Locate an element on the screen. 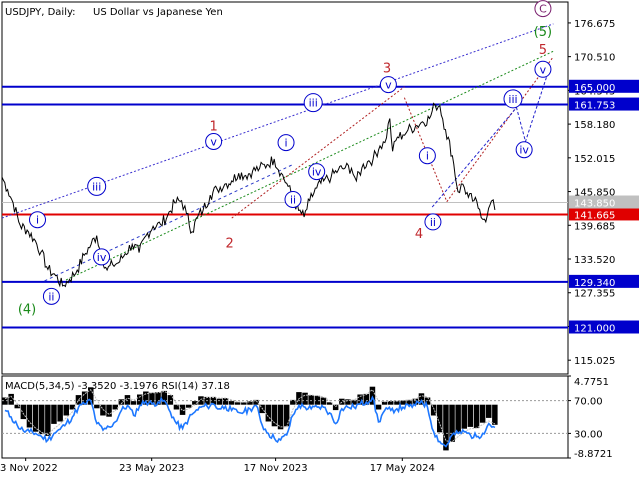 The width and height of the screenshot is (640, 484). wave-label: (4) is located at coordinates (27, 309).